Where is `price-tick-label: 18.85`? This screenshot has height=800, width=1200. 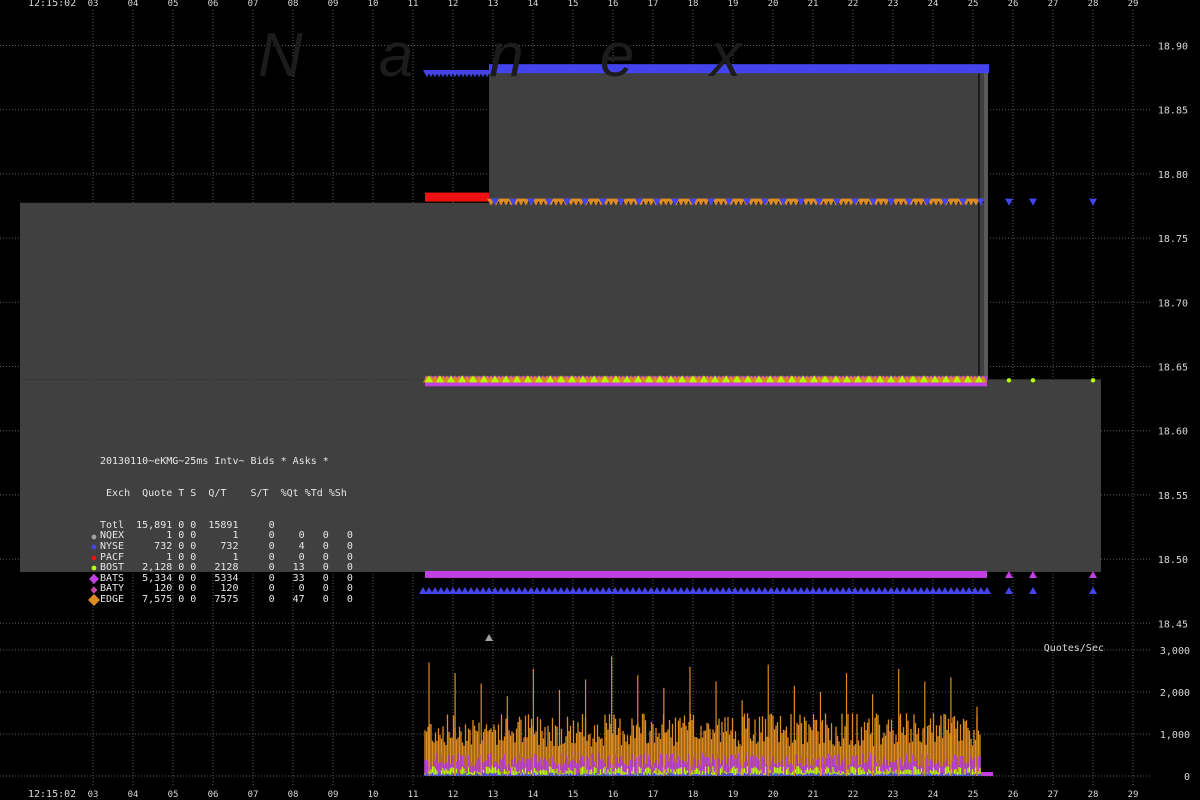 price-tick-label: 18.85 is located at coordinates (1173, 111).